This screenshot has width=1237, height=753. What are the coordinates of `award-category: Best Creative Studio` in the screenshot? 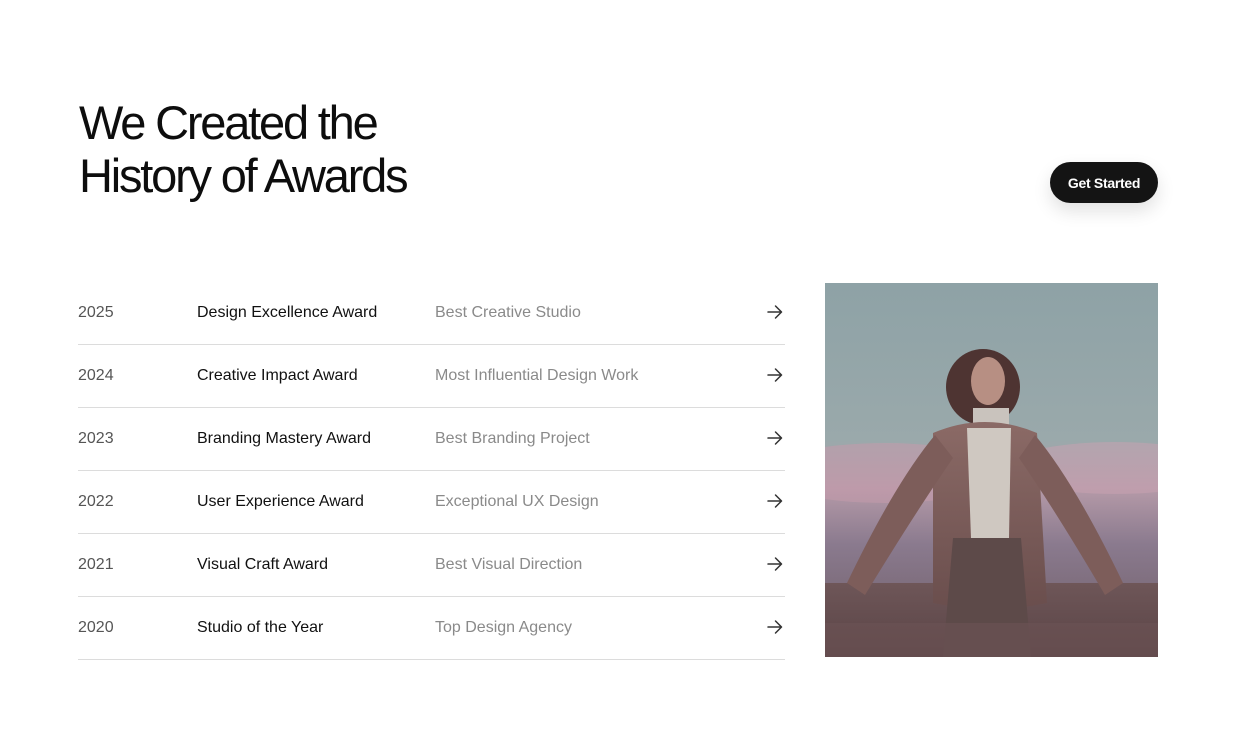 It's located at (508, 312).